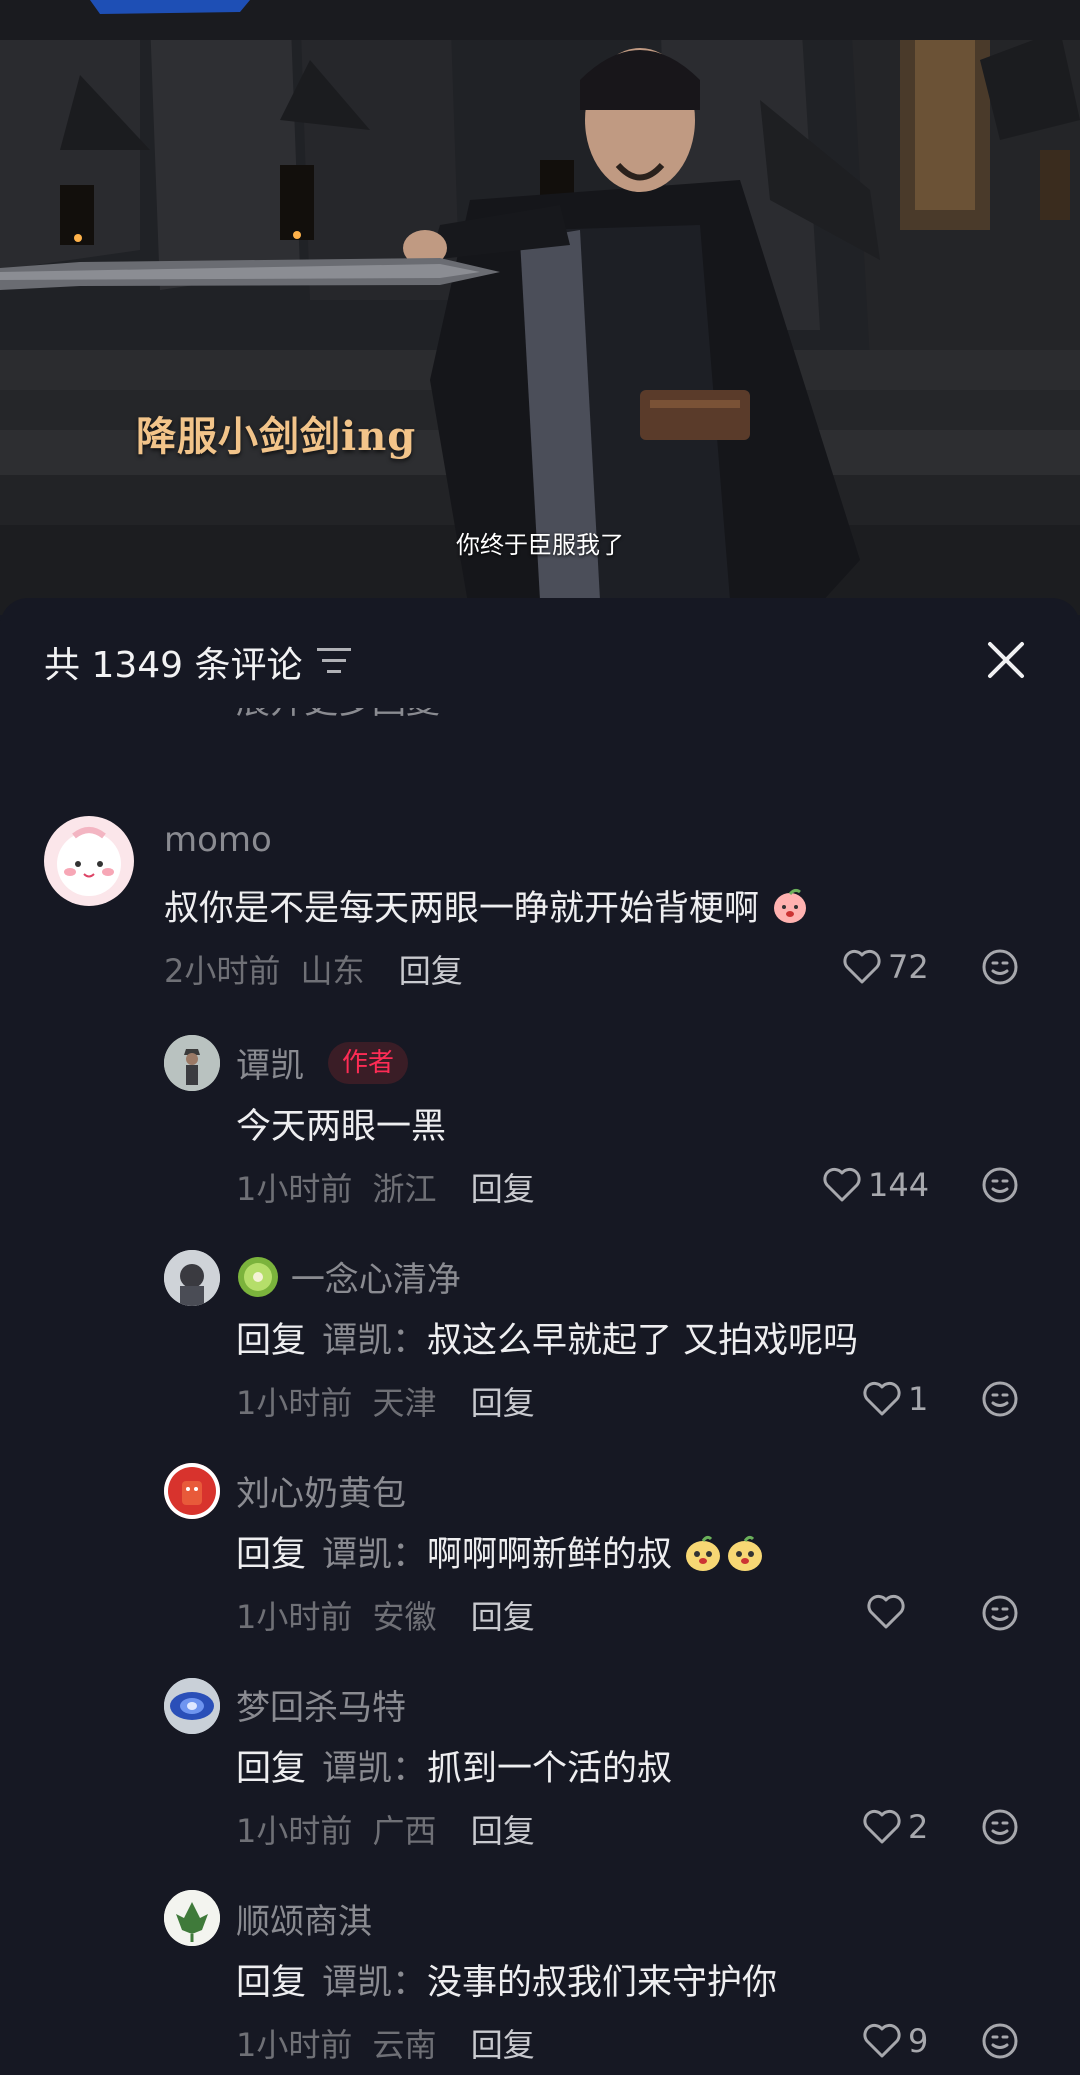  Describe the element at coordinates (404, 1189) in the screenshot. I see `comment-location: 浙江` at that location.